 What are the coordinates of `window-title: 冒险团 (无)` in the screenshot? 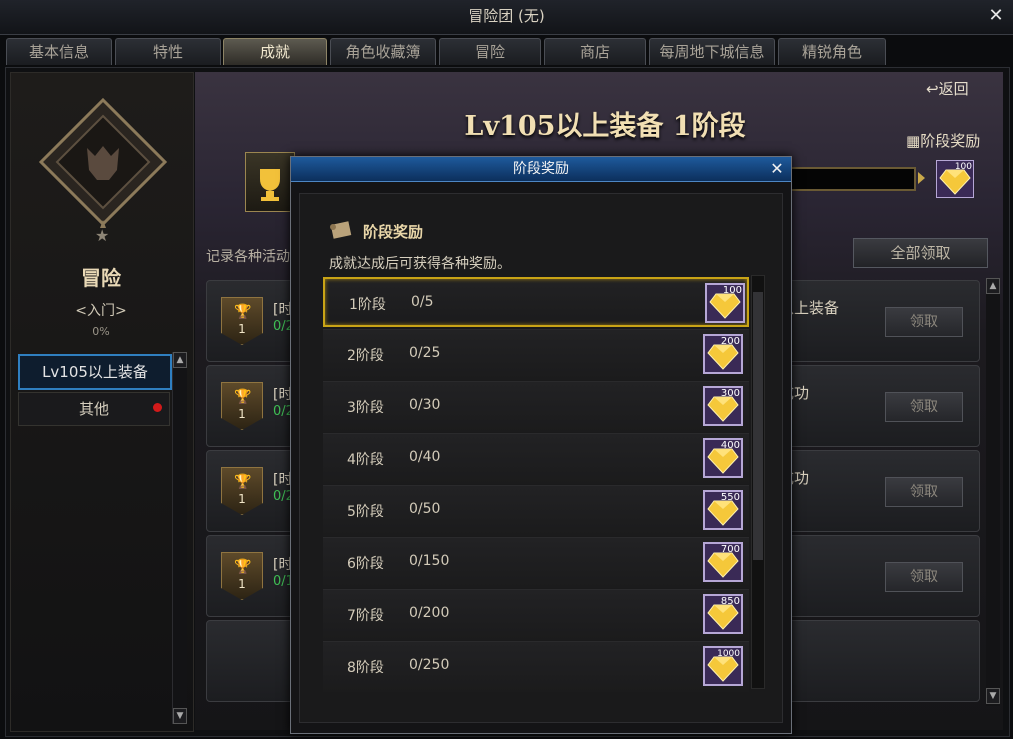 It's located at (506, 16).